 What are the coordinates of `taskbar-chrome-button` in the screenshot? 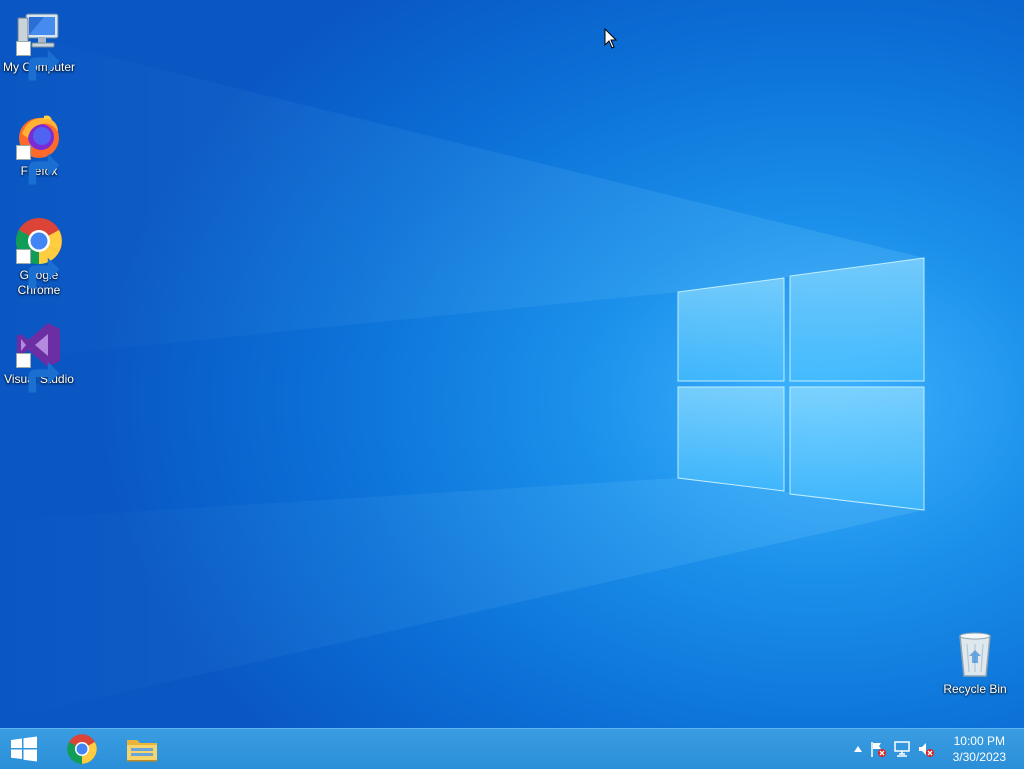 It's located at (82, 749).